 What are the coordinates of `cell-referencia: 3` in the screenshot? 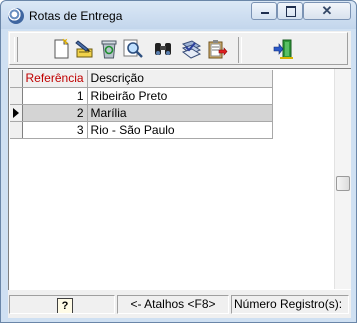 It's located at (55, 130).